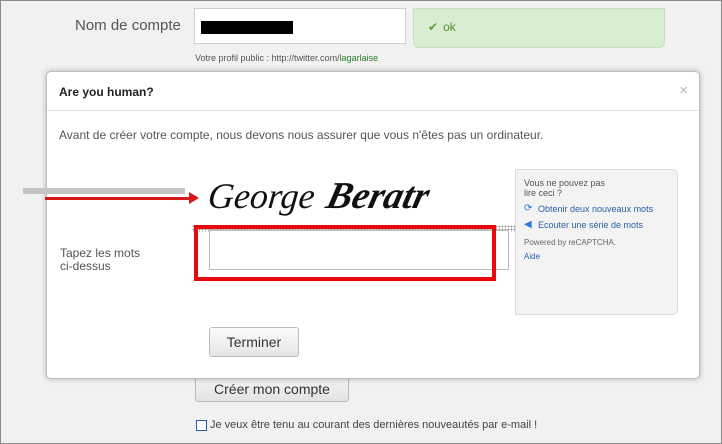  Describe the element at coordinates (201, 425) in the screenshot. I see `newsletter-checkbox` at that location.